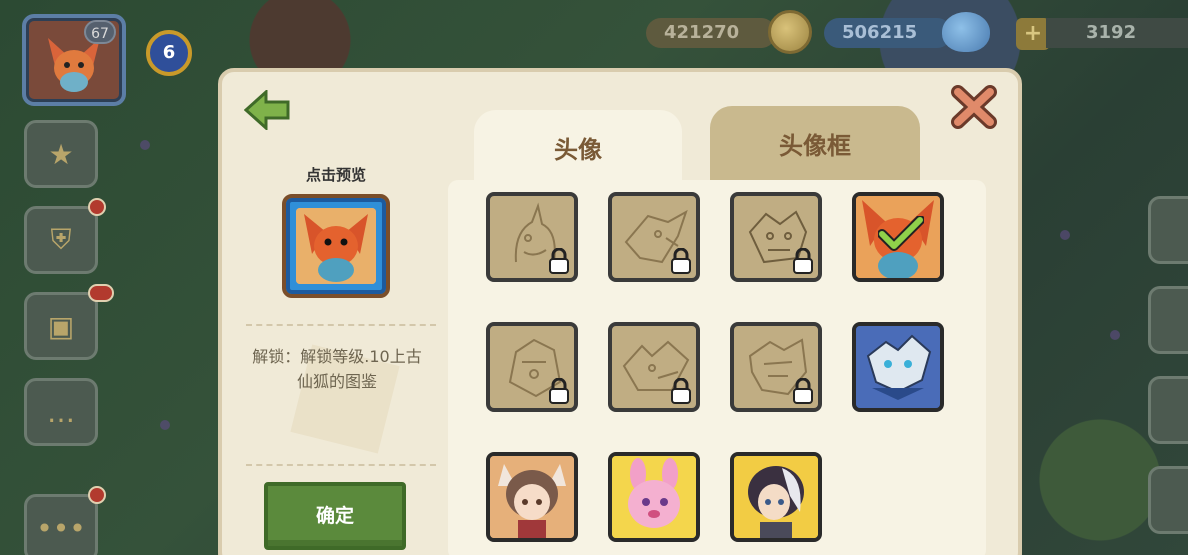  Describe the element at coordinates (776, 237) in the screenshot. I see `avatar-cell-dragon` at that location.